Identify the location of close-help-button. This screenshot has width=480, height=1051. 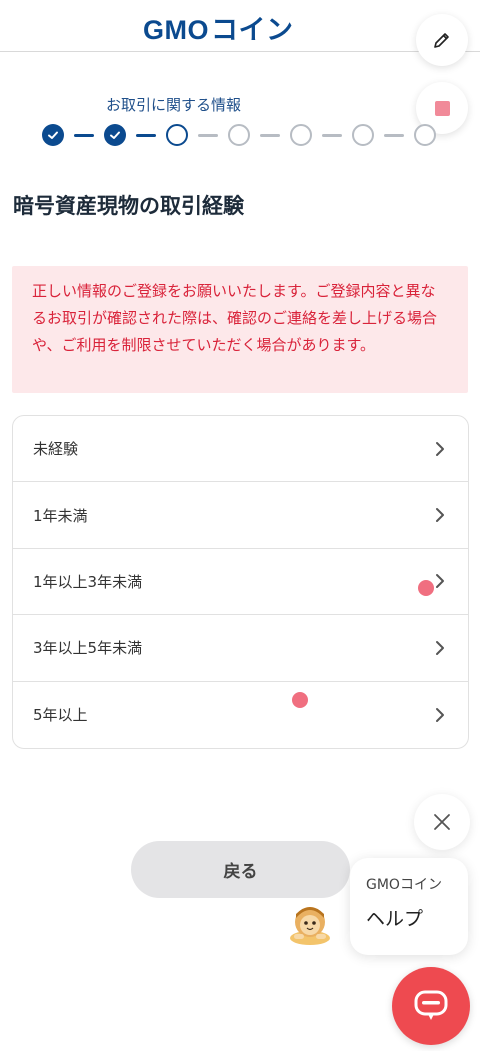
(442, 822).